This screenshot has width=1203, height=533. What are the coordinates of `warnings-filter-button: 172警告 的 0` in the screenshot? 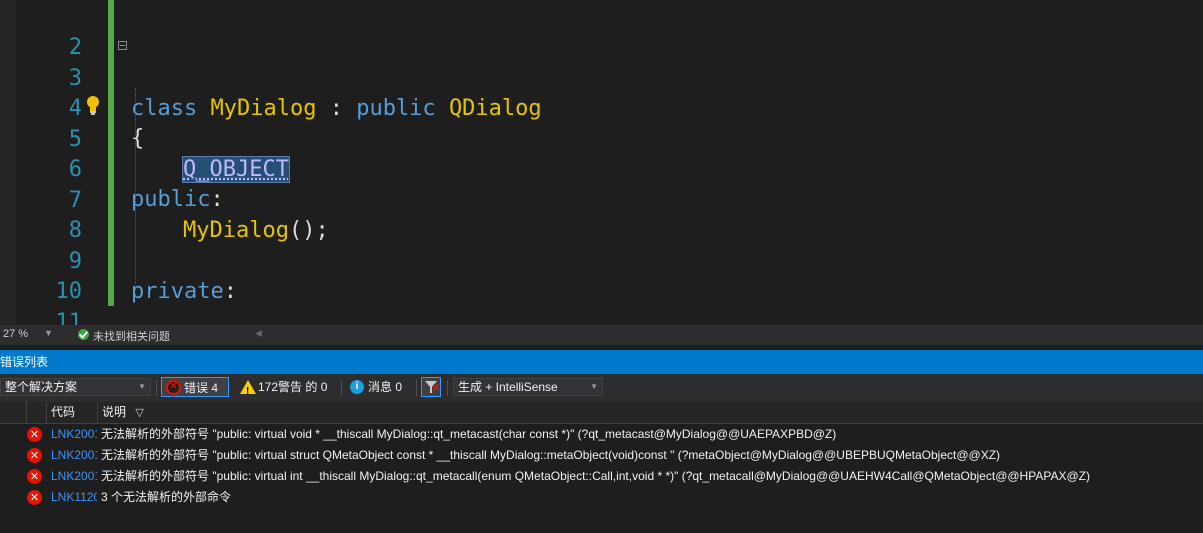 It's located at (288, 389).